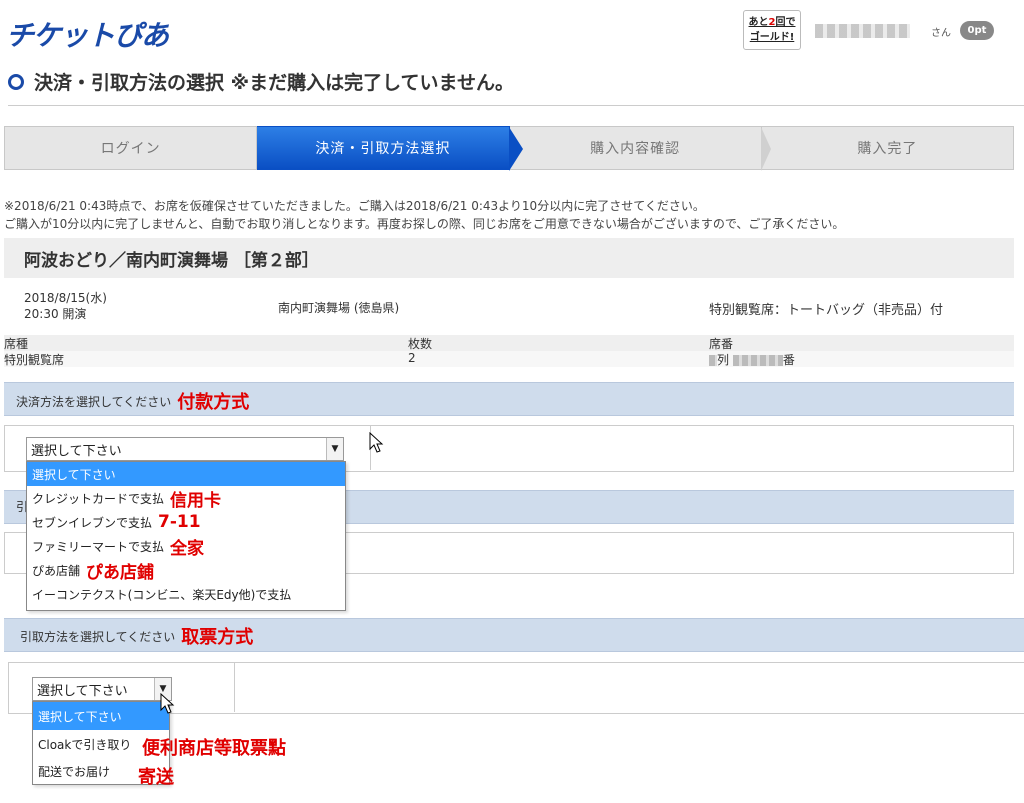 The width and height of the screenshot is (1024, 803). What do you see at coordinates (186, 570) in the screenshot?
I see `payment-option-pia-store: ぴあ店舗 ぴあ店鋪` at bounding box center [186, 570].